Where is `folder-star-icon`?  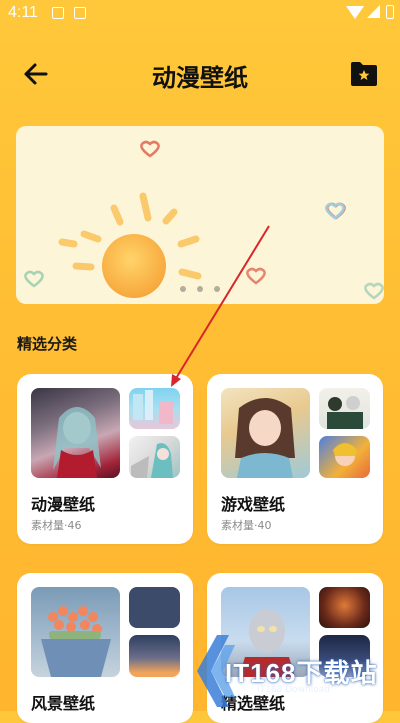 folder-star-icon is located at coordinates (364, 74).